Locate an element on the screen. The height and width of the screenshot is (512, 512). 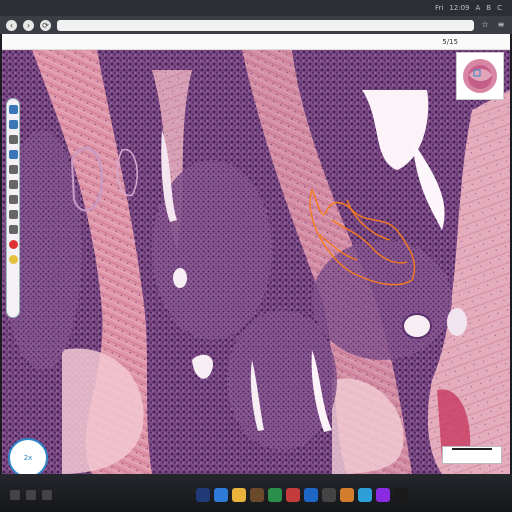
zoom-tool-button is located at coordinates (13, 229).